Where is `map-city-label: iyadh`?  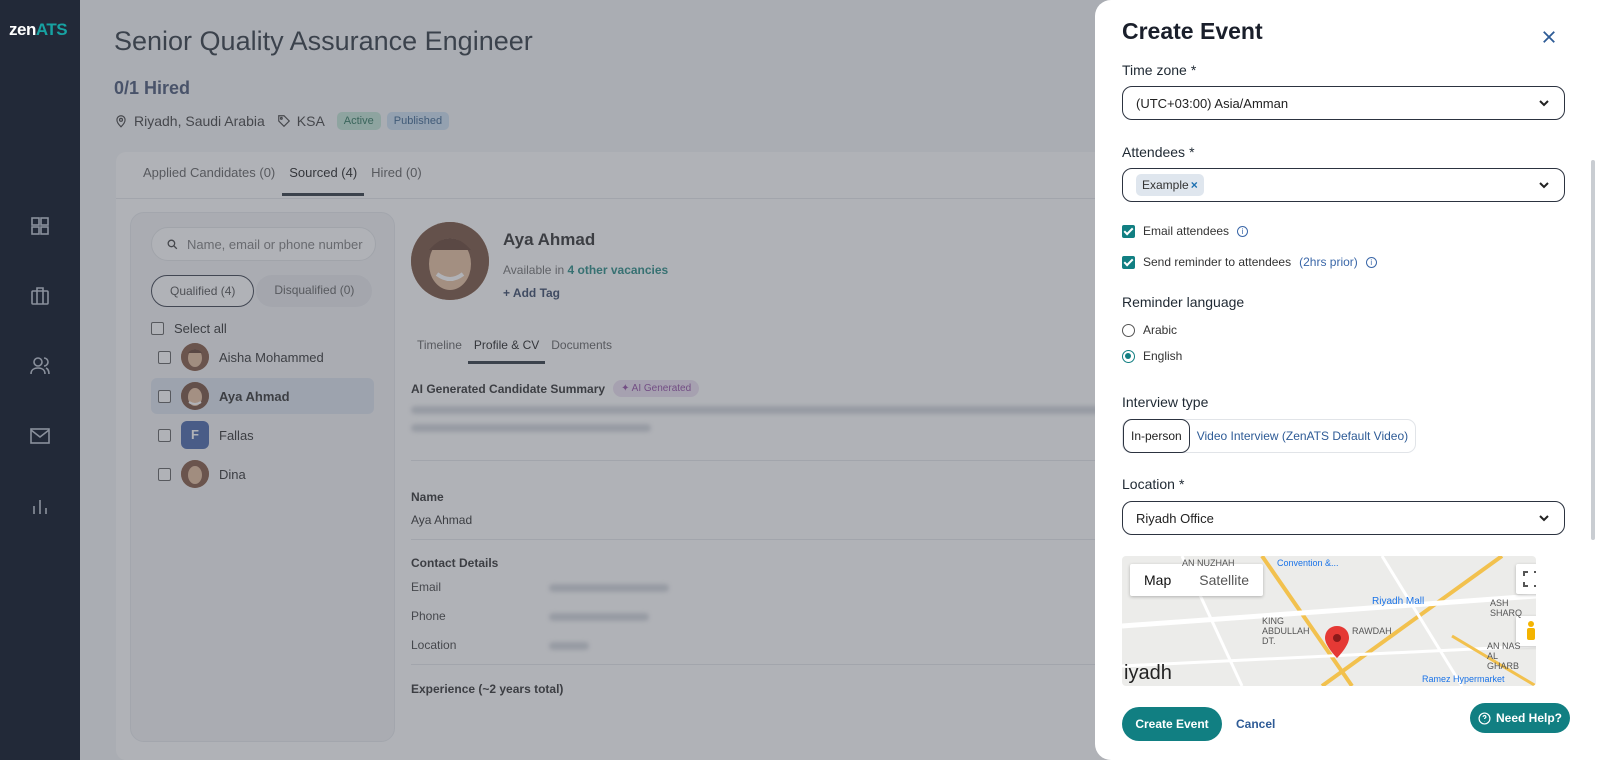 map-city-label: iyadh is located at coordinates (1148, 673).